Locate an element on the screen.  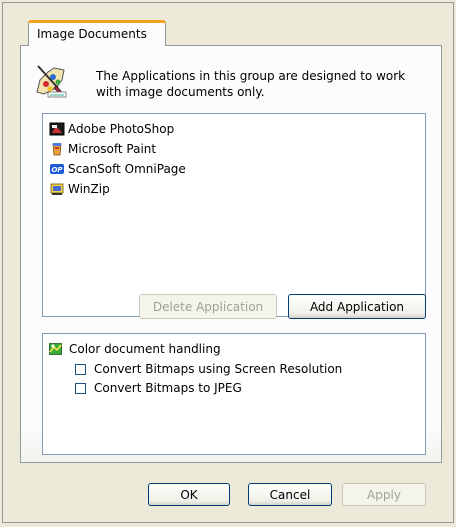
svg-text: OP is located at coordinates (57, 170).